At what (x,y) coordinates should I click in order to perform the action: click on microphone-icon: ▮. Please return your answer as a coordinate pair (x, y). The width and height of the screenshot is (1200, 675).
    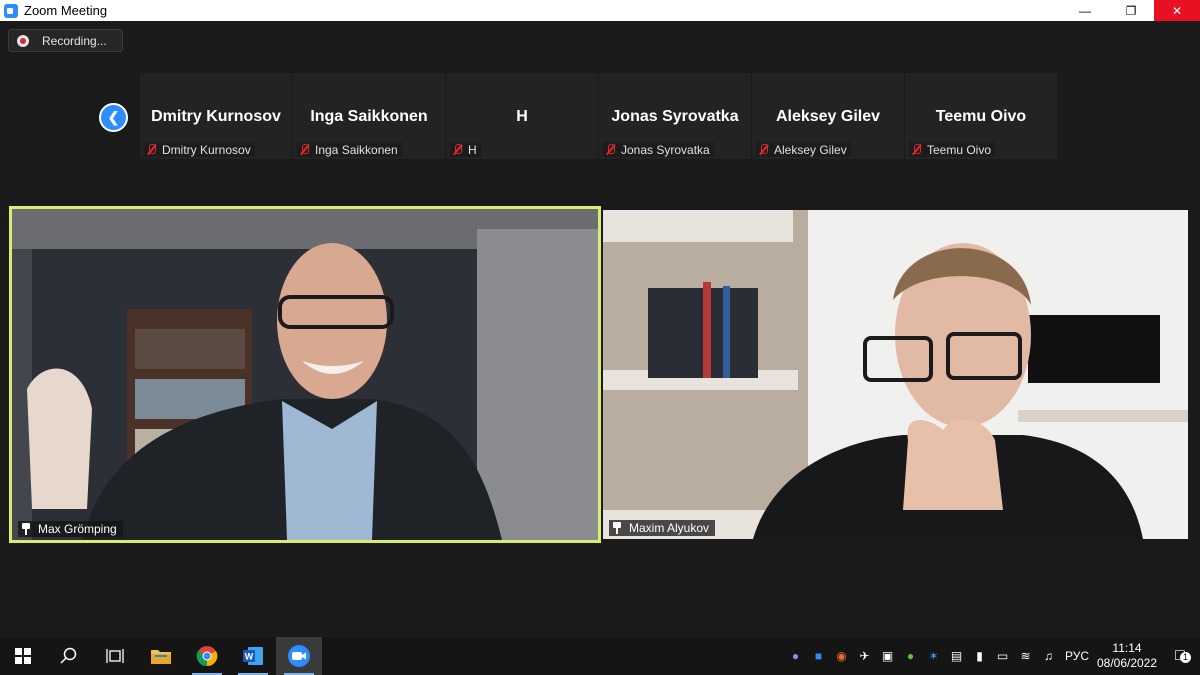
    Looking at the image, I should click on (979, 656).